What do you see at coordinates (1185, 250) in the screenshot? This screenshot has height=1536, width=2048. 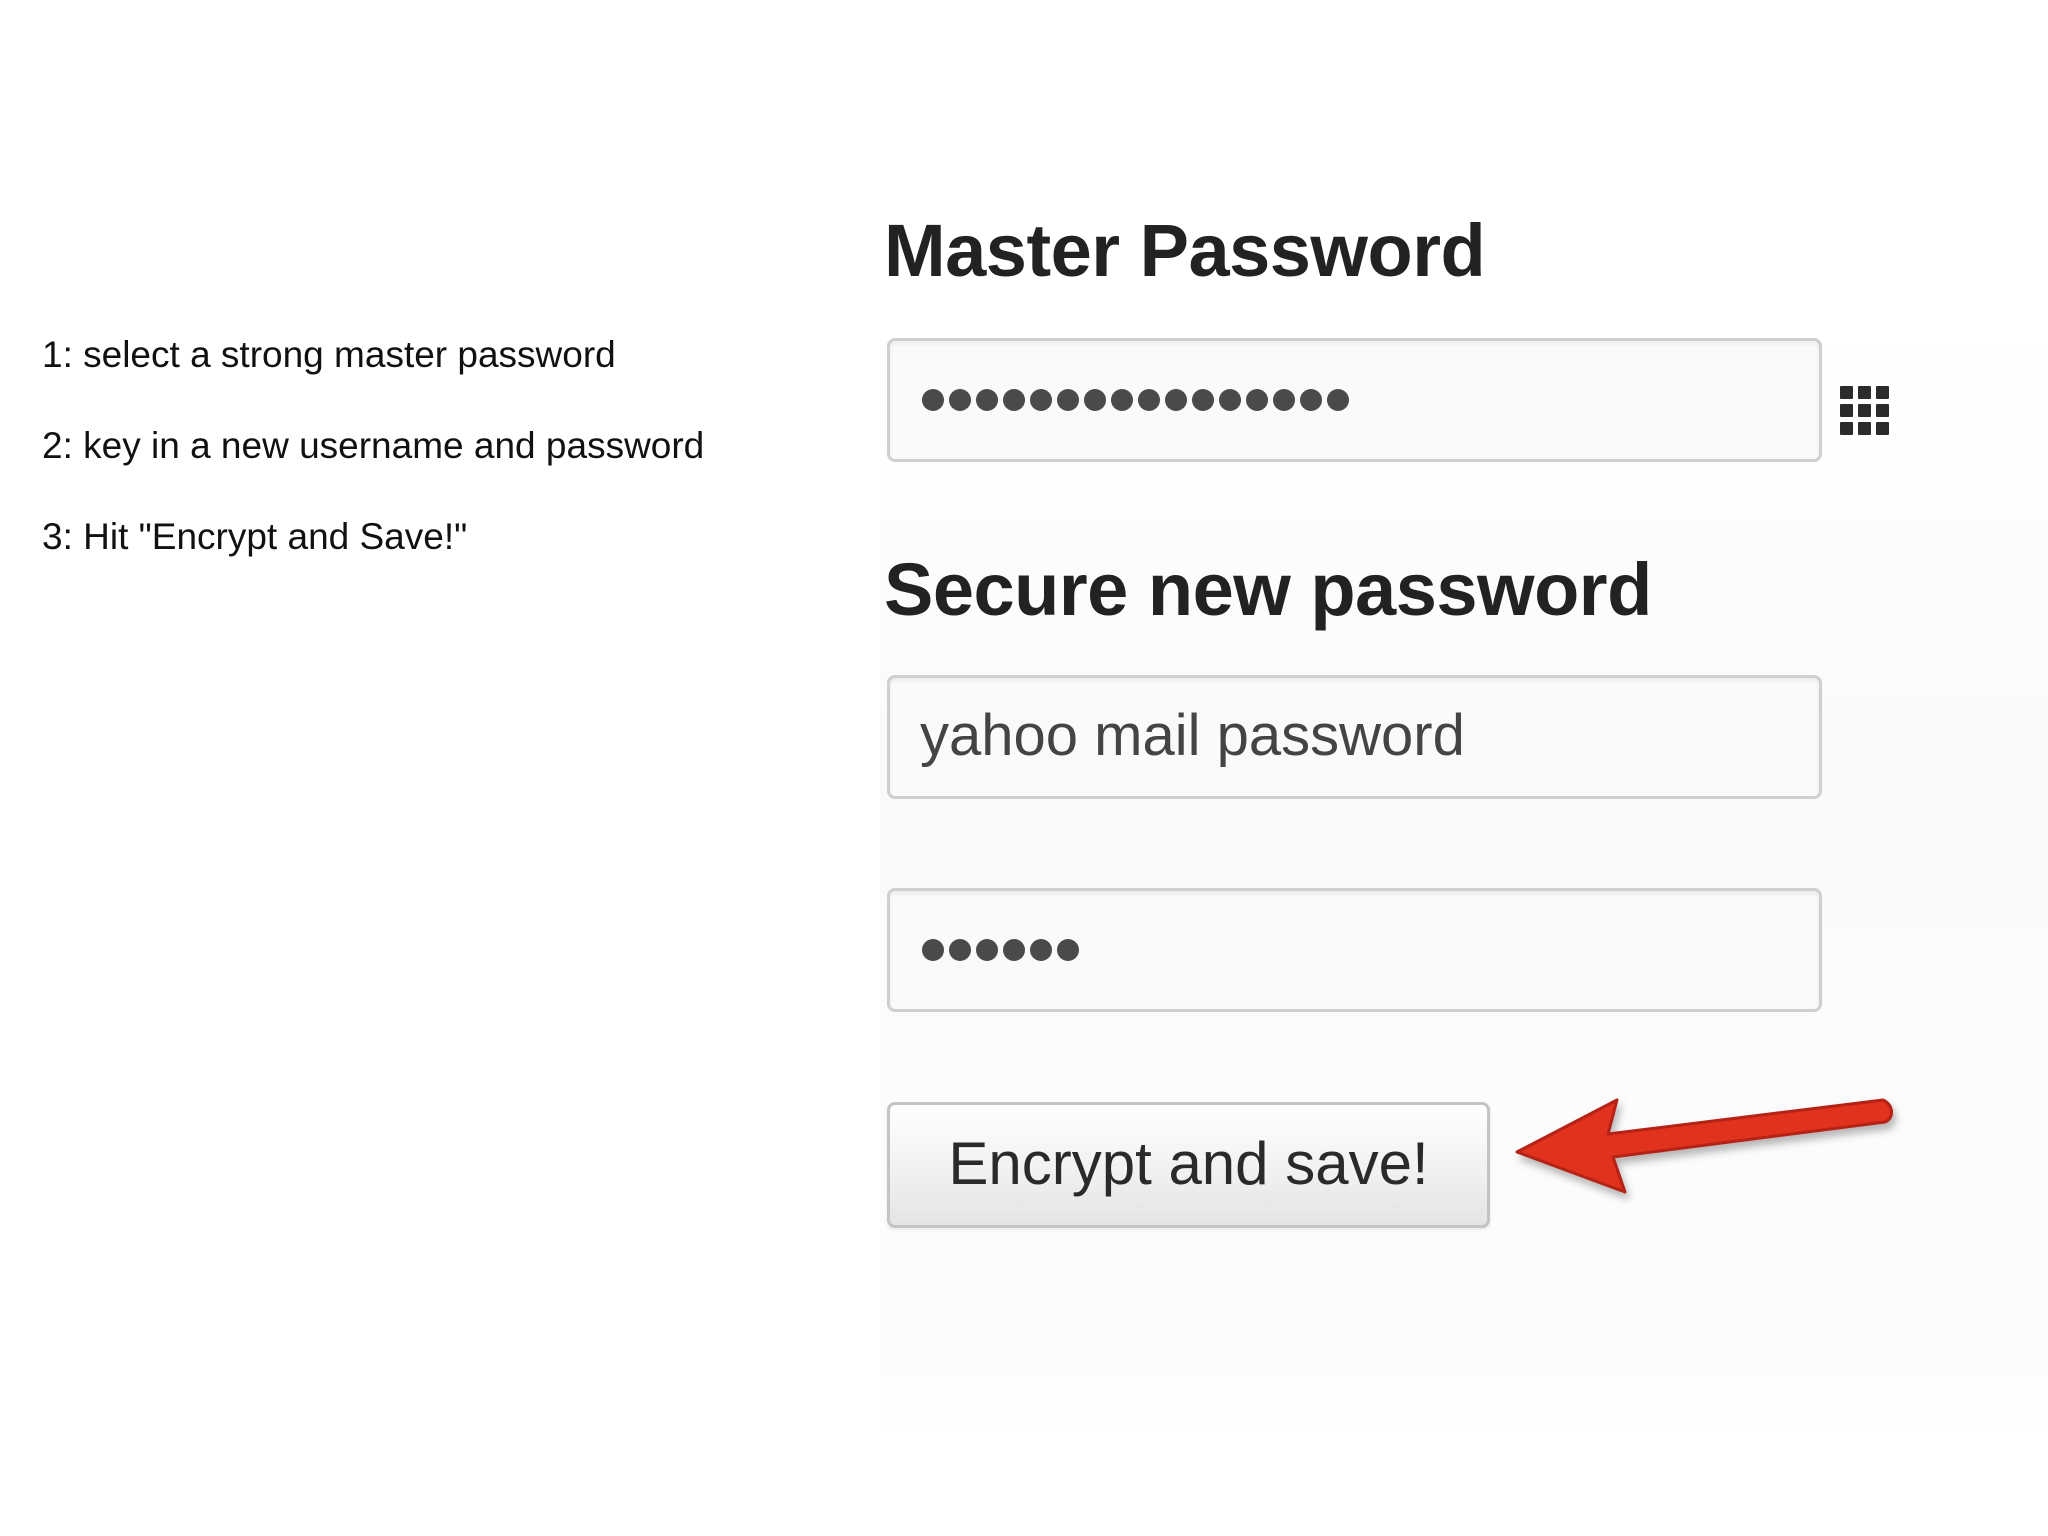 I see `master-password-heading: Master Password` at bounding box center [1185, 250].